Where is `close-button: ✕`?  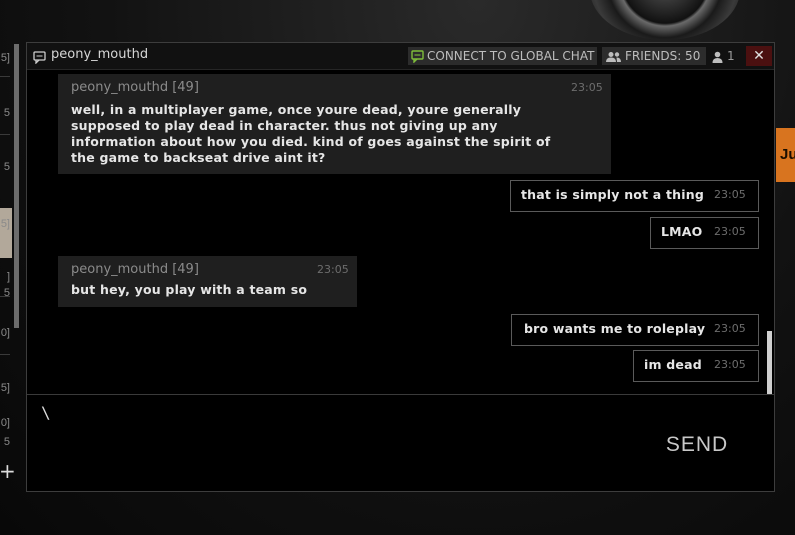
close-button: ✕ is located at coordinates (759, 56).